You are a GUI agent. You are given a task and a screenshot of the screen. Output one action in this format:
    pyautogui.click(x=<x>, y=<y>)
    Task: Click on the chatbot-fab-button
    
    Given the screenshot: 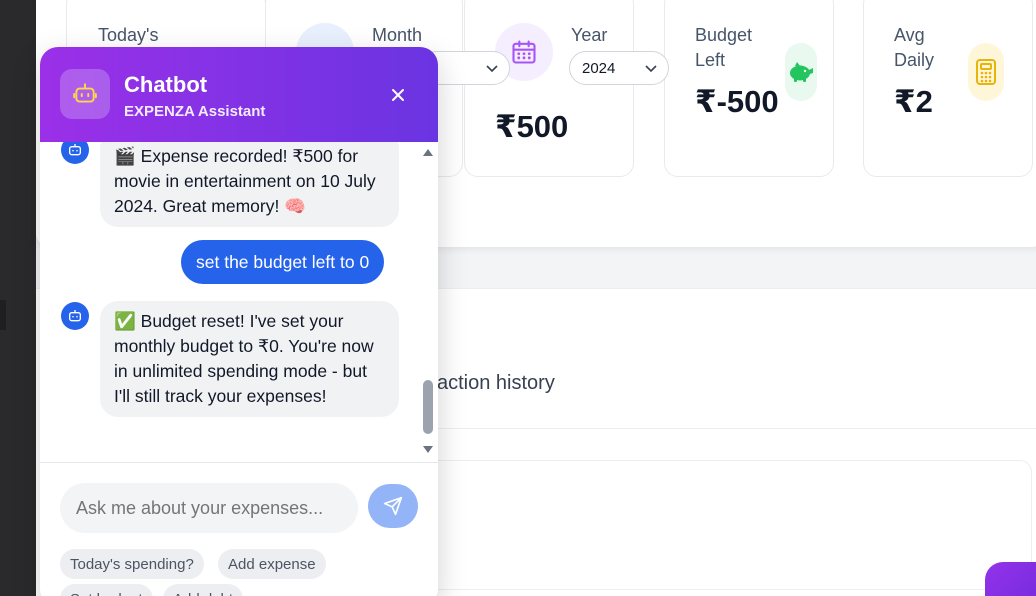 What is the action you would take?
    pyautogui.click(x=1010, y=579)
    